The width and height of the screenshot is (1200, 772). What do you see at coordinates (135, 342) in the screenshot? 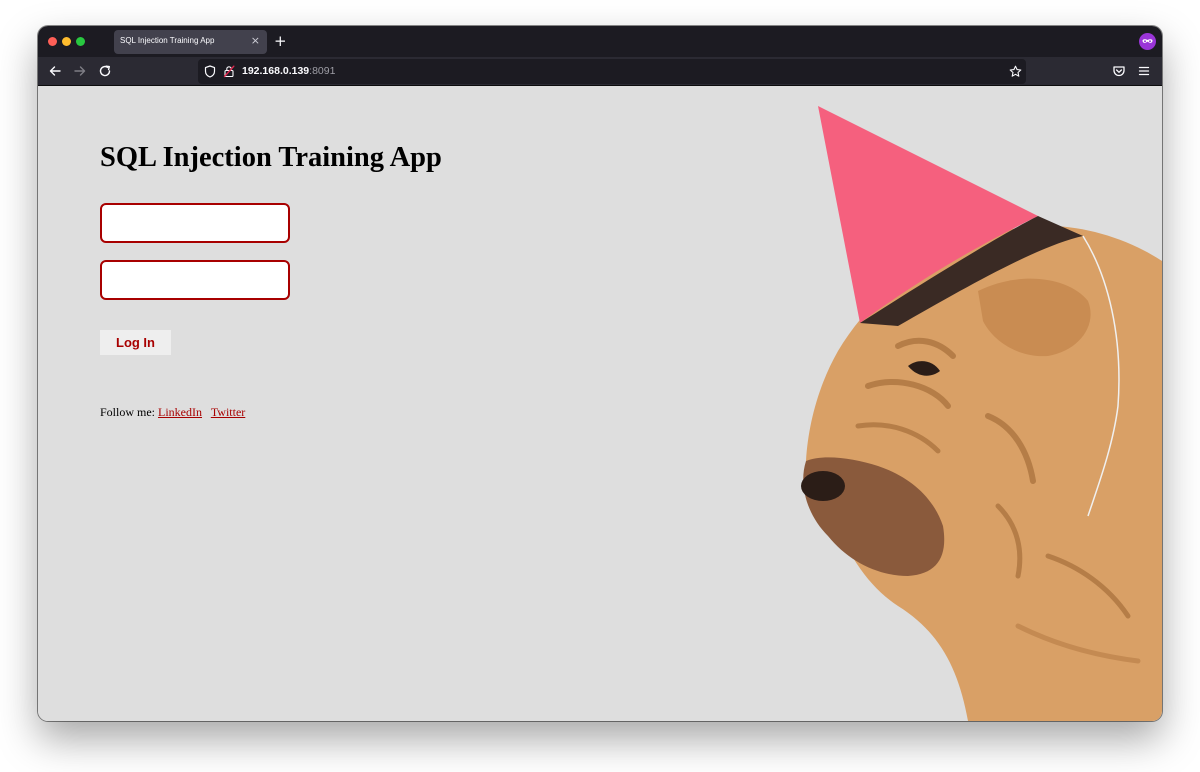
I see `login-button: Log In` at bounding box center [135, 342].